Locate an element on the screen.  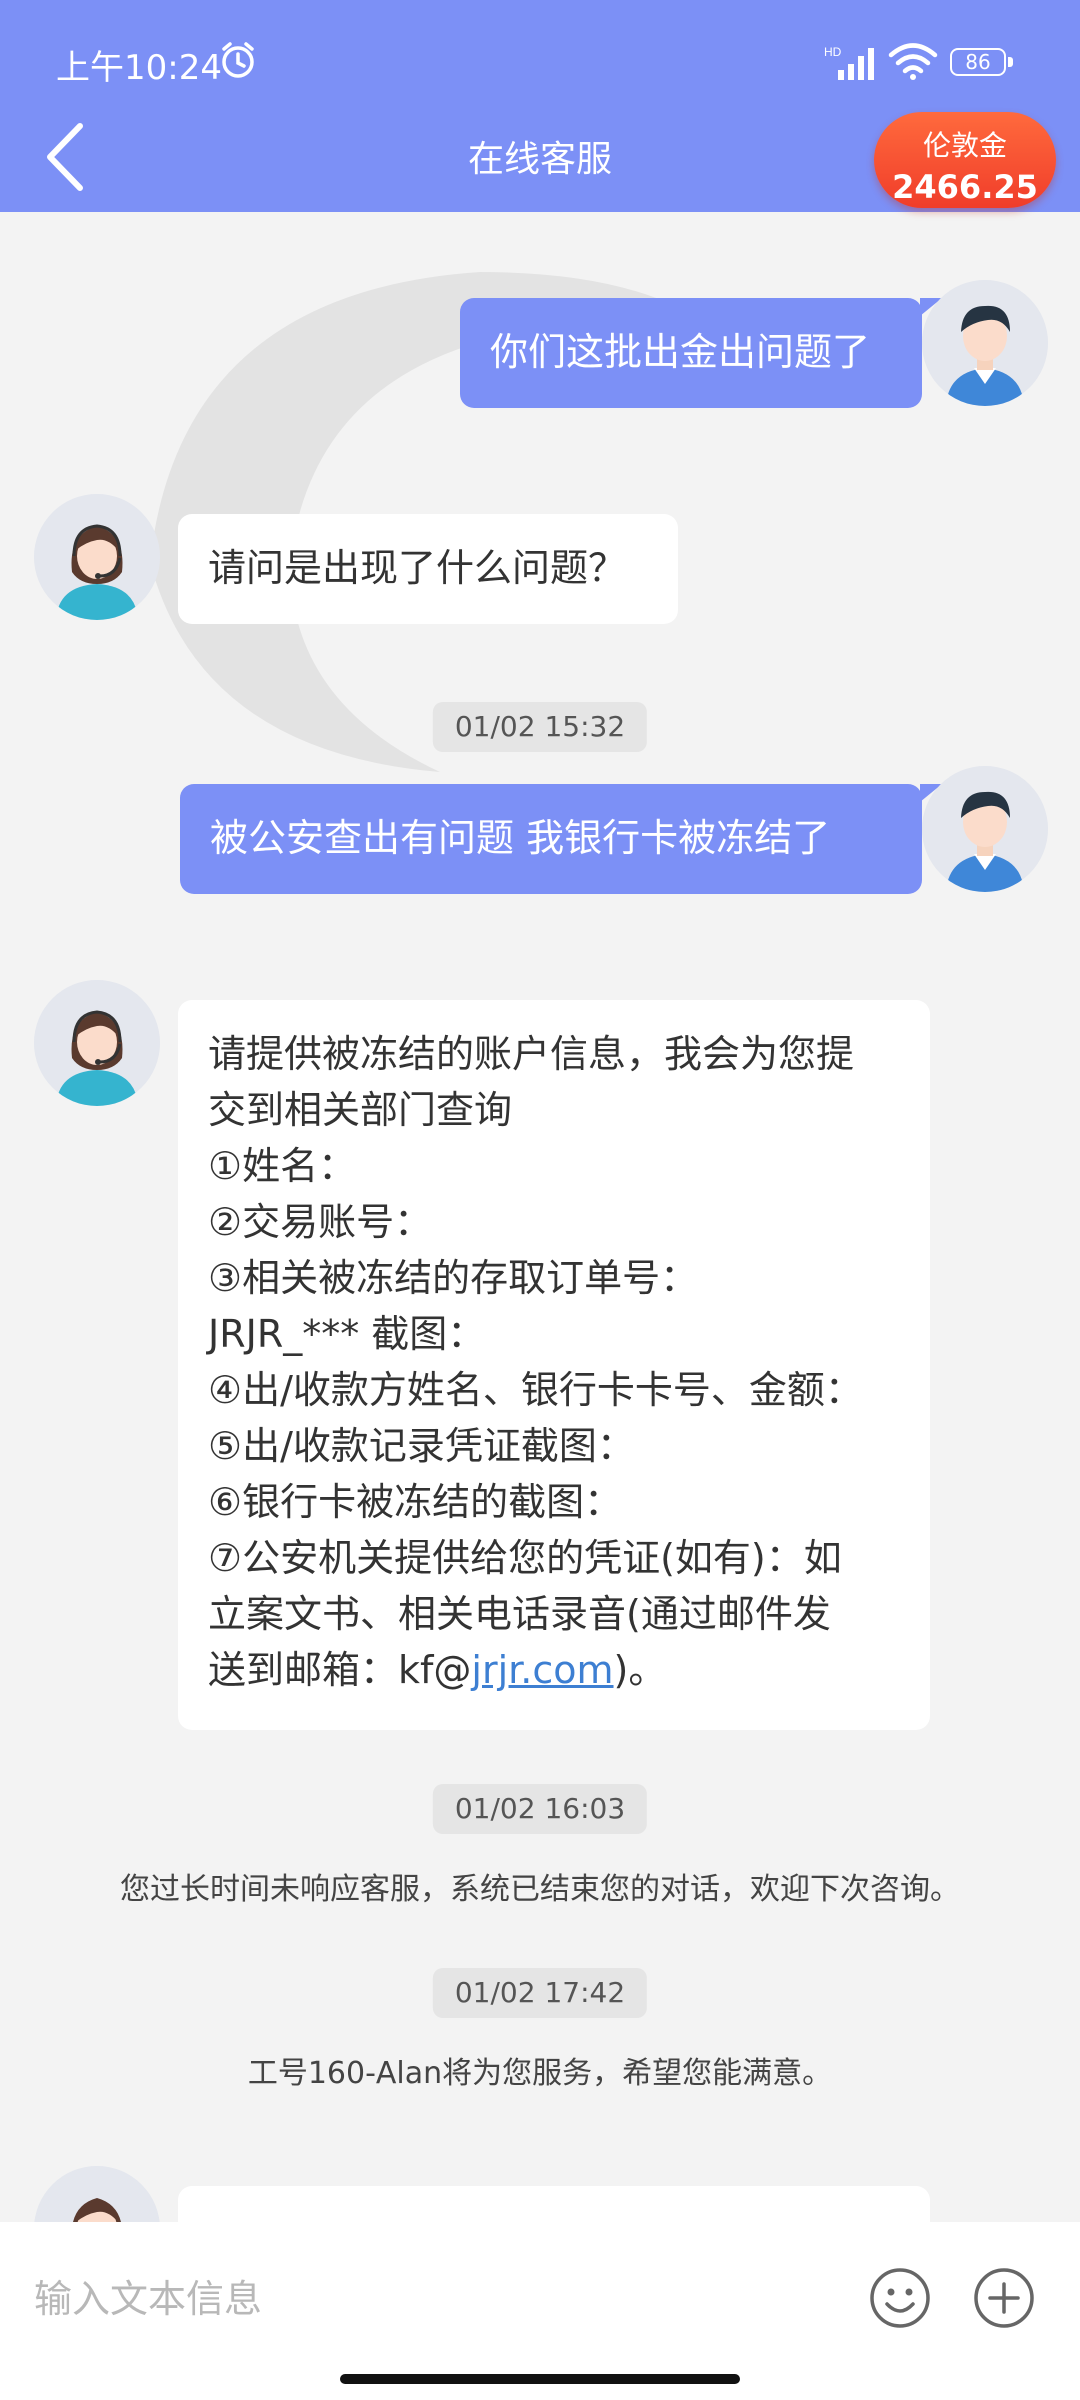
gold-price-label: 伦敦金 is located at coordinates (964, 145).